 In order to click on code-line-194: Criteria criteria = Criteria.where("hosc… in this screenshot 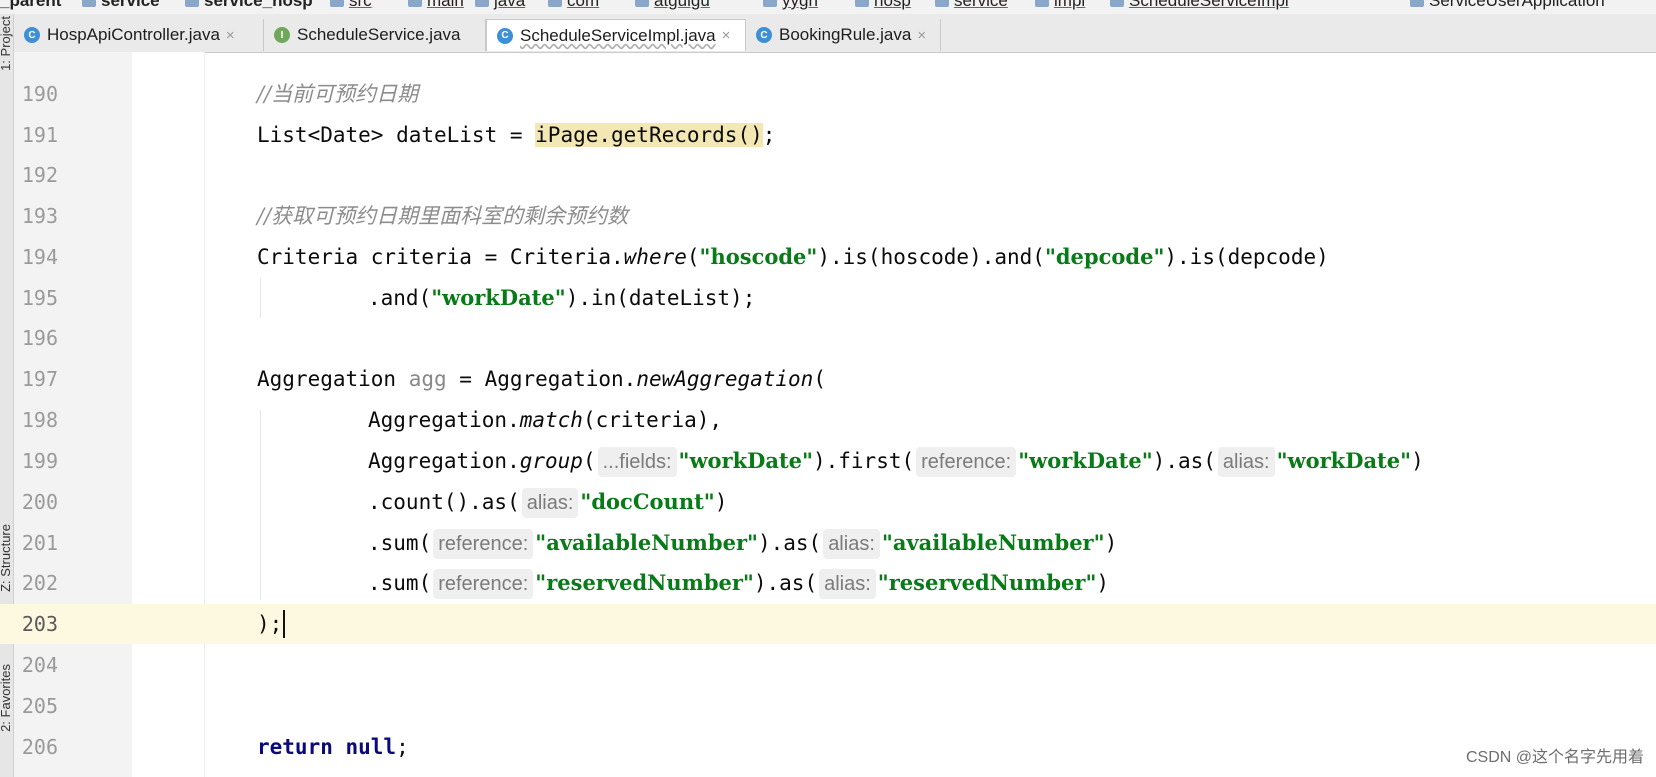, I will do `click(793, 257)`.